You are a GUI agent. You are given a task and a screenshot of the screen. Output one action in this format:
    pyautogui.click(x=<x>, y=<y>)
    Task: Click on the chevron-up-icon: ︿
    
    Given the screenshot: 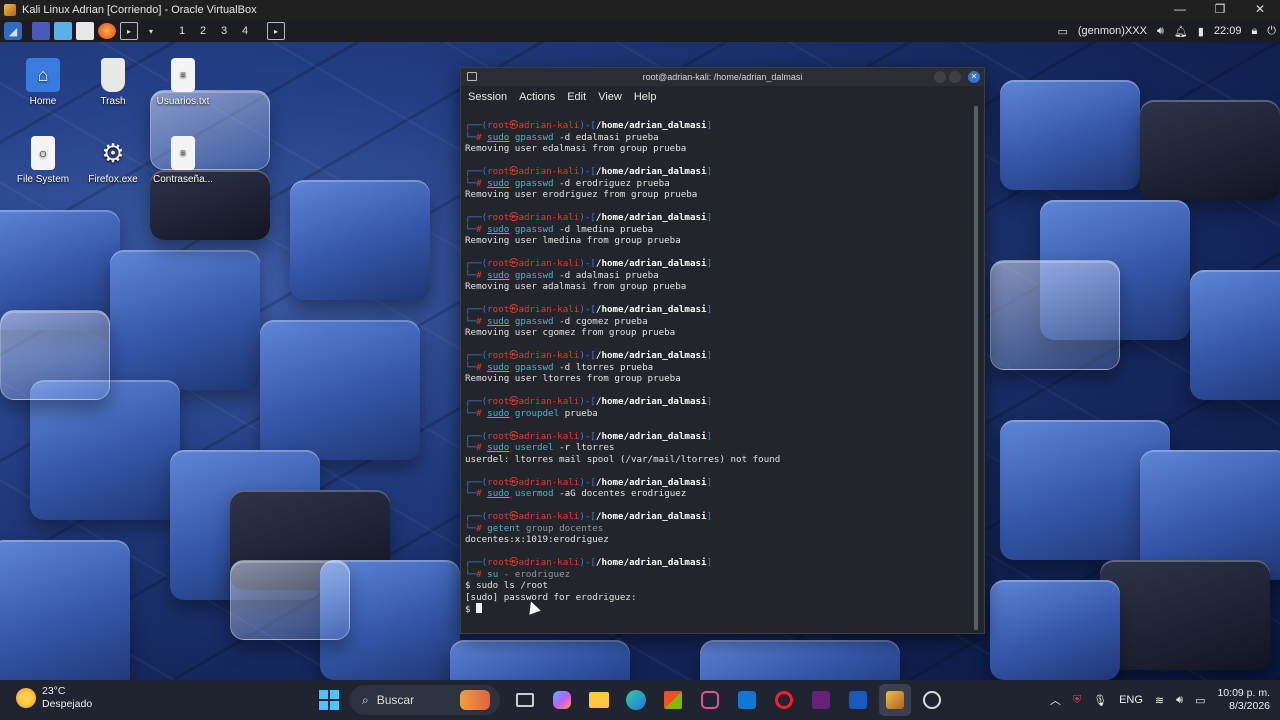 What is the action you would take?
    pyautogui.click(x=1055, y=700)
    